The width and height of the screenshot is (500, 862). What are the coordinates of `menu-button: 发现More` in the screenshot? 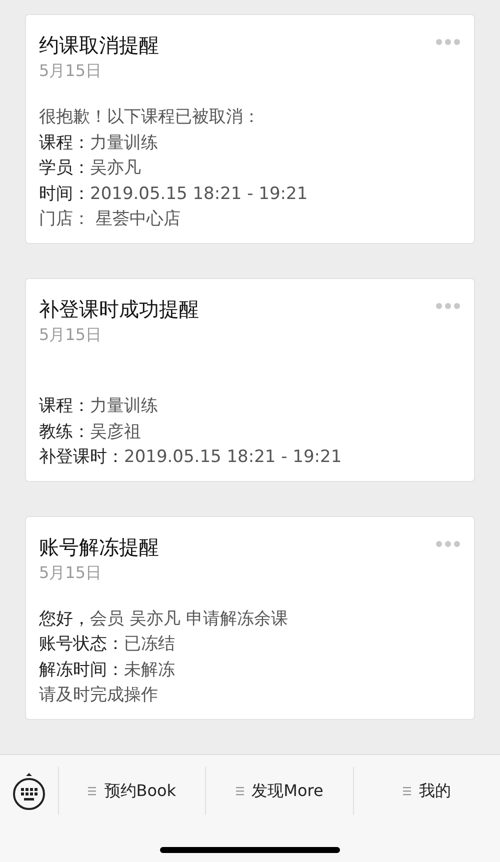 It's located at (280, 791).